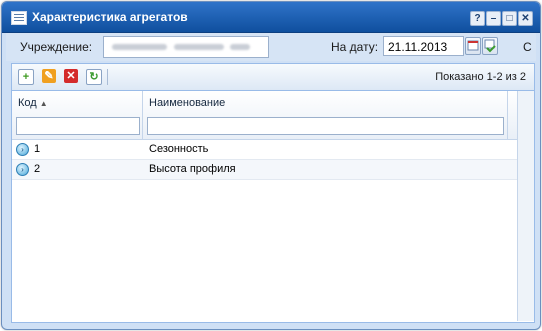  Describe the element at coordinates (273, 77) in the screenshot. I see `toolbar: + ✎ ✕ ↻ Показано 1-2 из 2` at that location.